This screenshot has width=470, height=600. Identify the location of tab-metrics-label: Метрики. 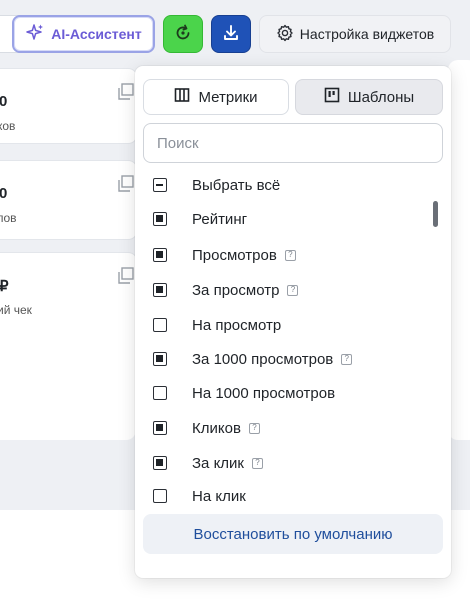
(228, 97).